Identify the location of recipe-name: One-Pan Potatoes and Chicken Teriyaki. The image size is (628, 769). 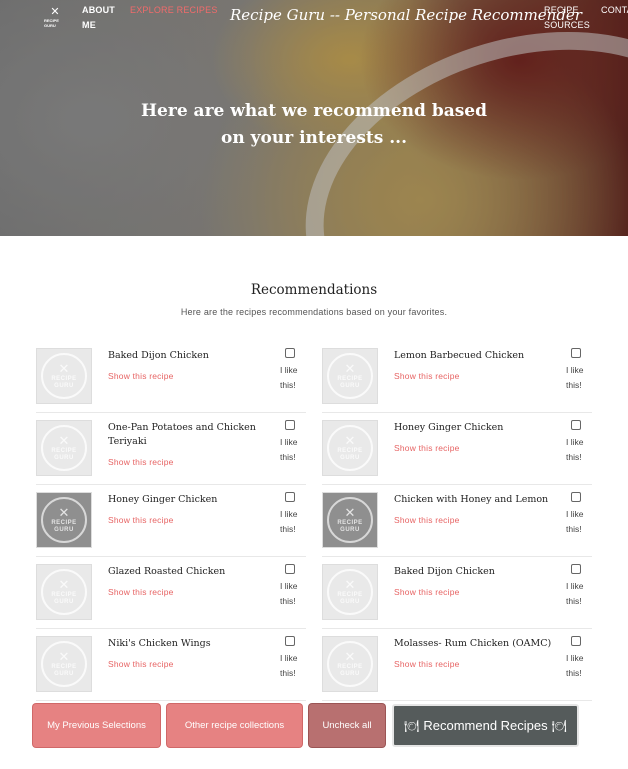
(182, 434).